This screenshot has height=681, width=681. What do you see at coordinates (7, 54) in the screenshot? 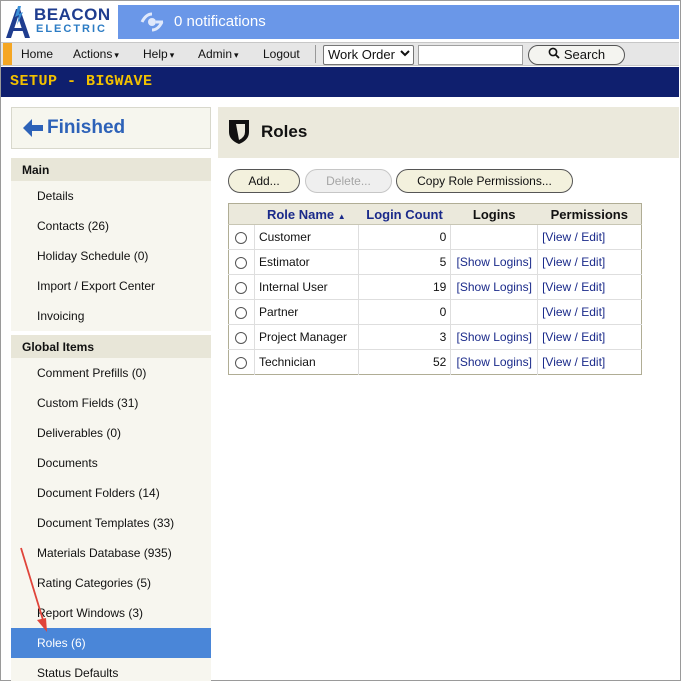
I see `nav-accent` at bounding box center [7, 54].